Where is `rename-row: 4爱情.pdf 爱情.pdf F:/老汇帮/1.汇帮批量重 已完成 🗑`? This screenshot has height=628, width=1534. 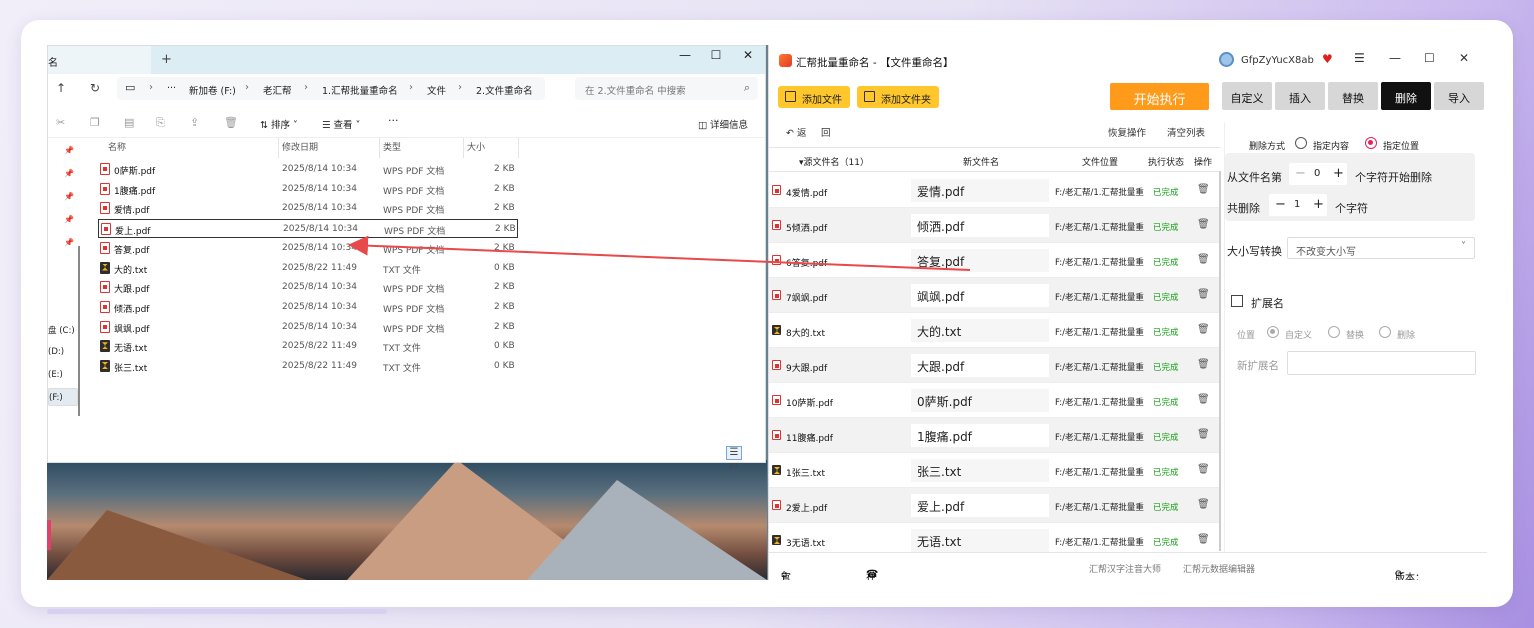
rename-row: 4爱情.pdf 爱情.pdf F:/老汇帮/1.汇帮批量重 已完成 🗑 is located at coordinates (995, 190).